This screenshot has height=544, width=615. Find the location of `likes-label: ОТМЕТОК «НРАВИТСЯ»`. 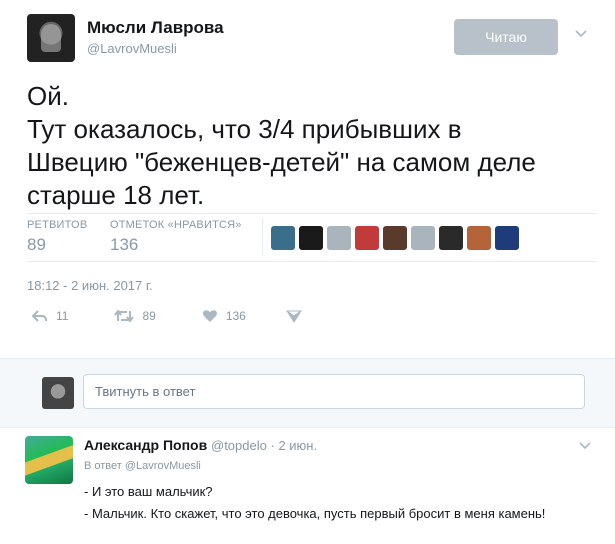

likes-label: ОТМЕТОК «НРАВИТСЯ» is located at coordinates (176, 225).